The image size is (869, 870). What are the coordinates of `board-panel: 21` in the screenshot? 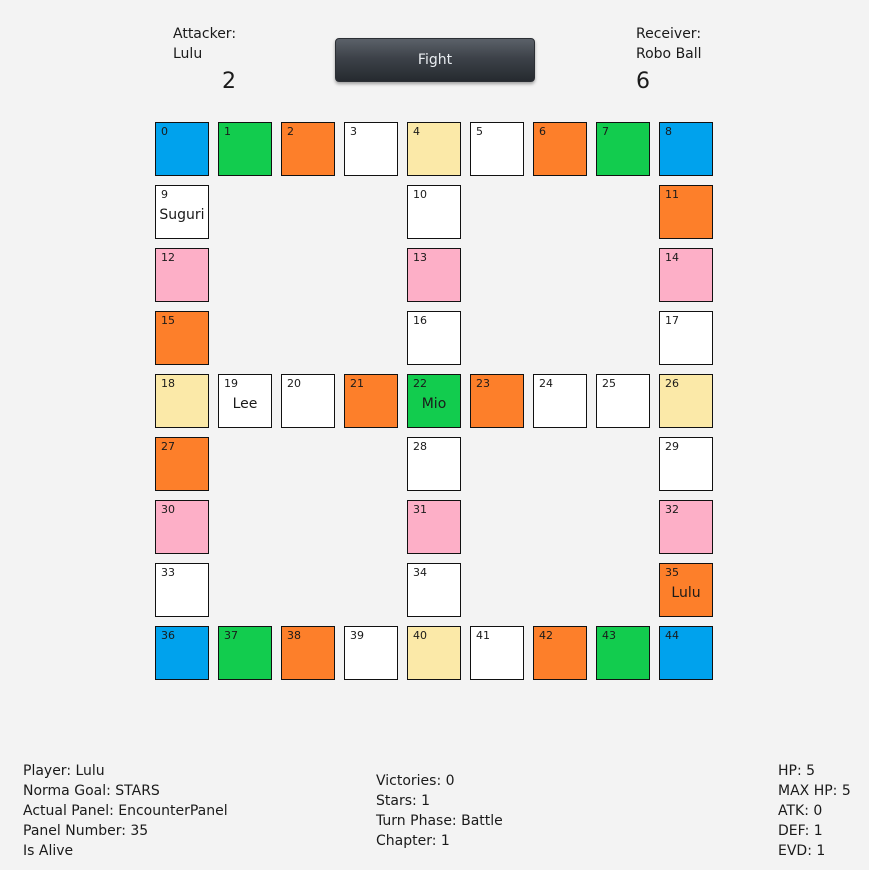 It's located at (371, 401).